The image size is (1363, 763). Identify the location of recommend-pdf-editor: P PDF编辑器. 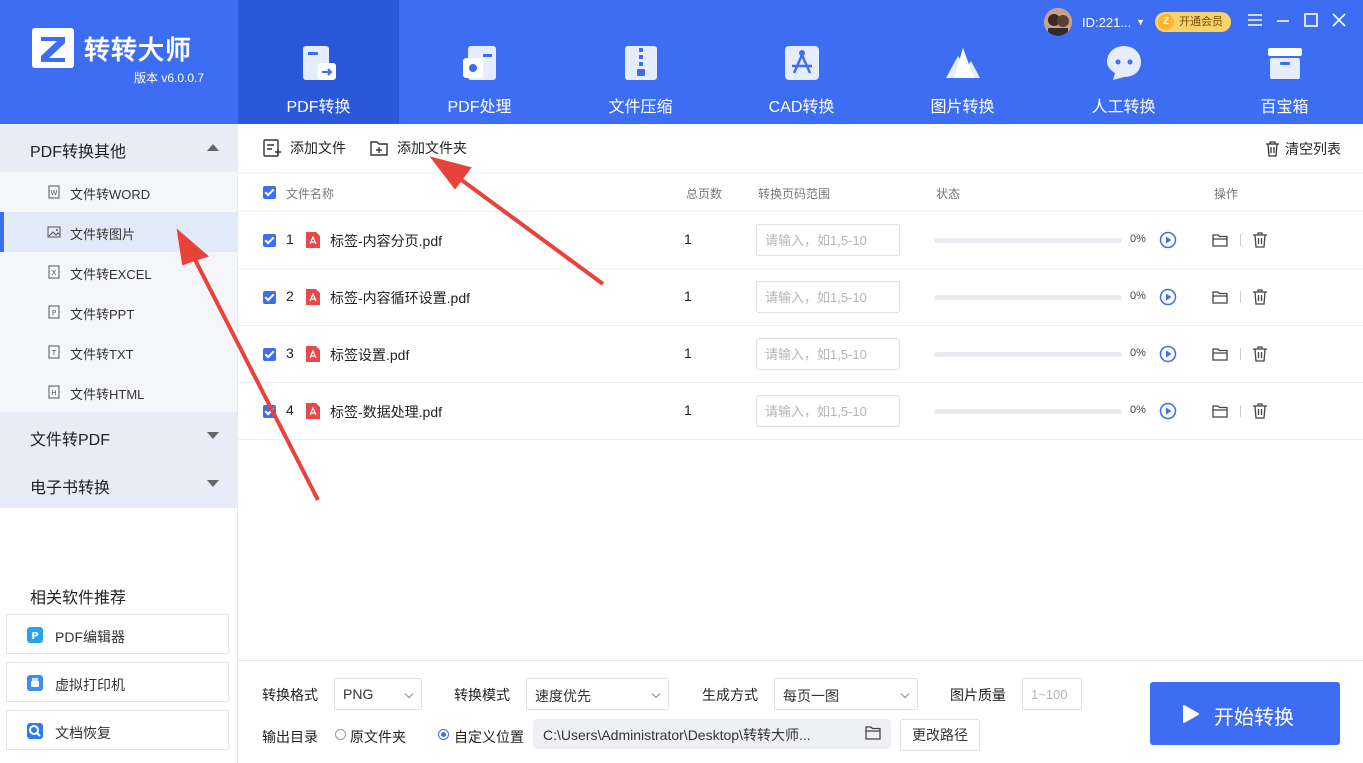
(117, 634).